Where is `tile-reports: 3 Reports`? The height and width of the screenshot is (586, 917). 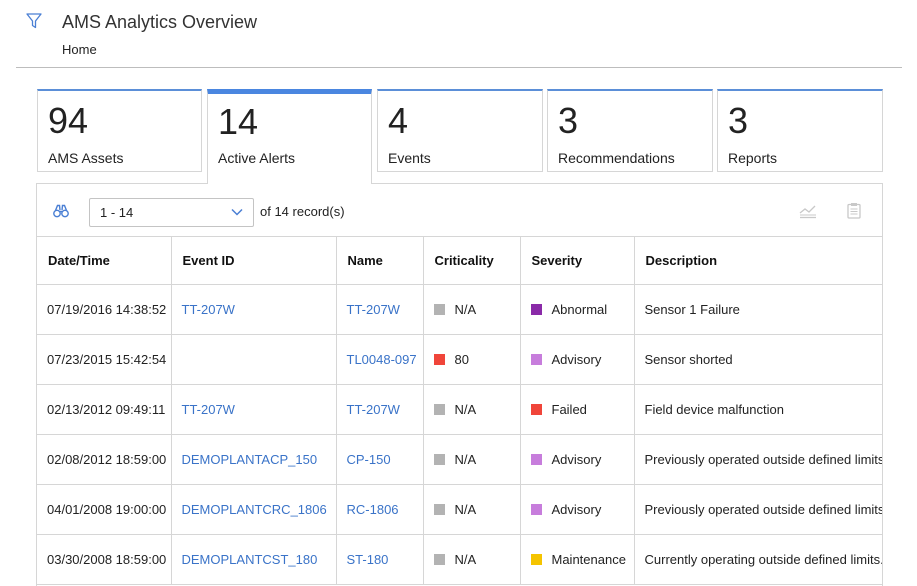
tile-reports: 3 Reports is located at coordinates (800, 130).